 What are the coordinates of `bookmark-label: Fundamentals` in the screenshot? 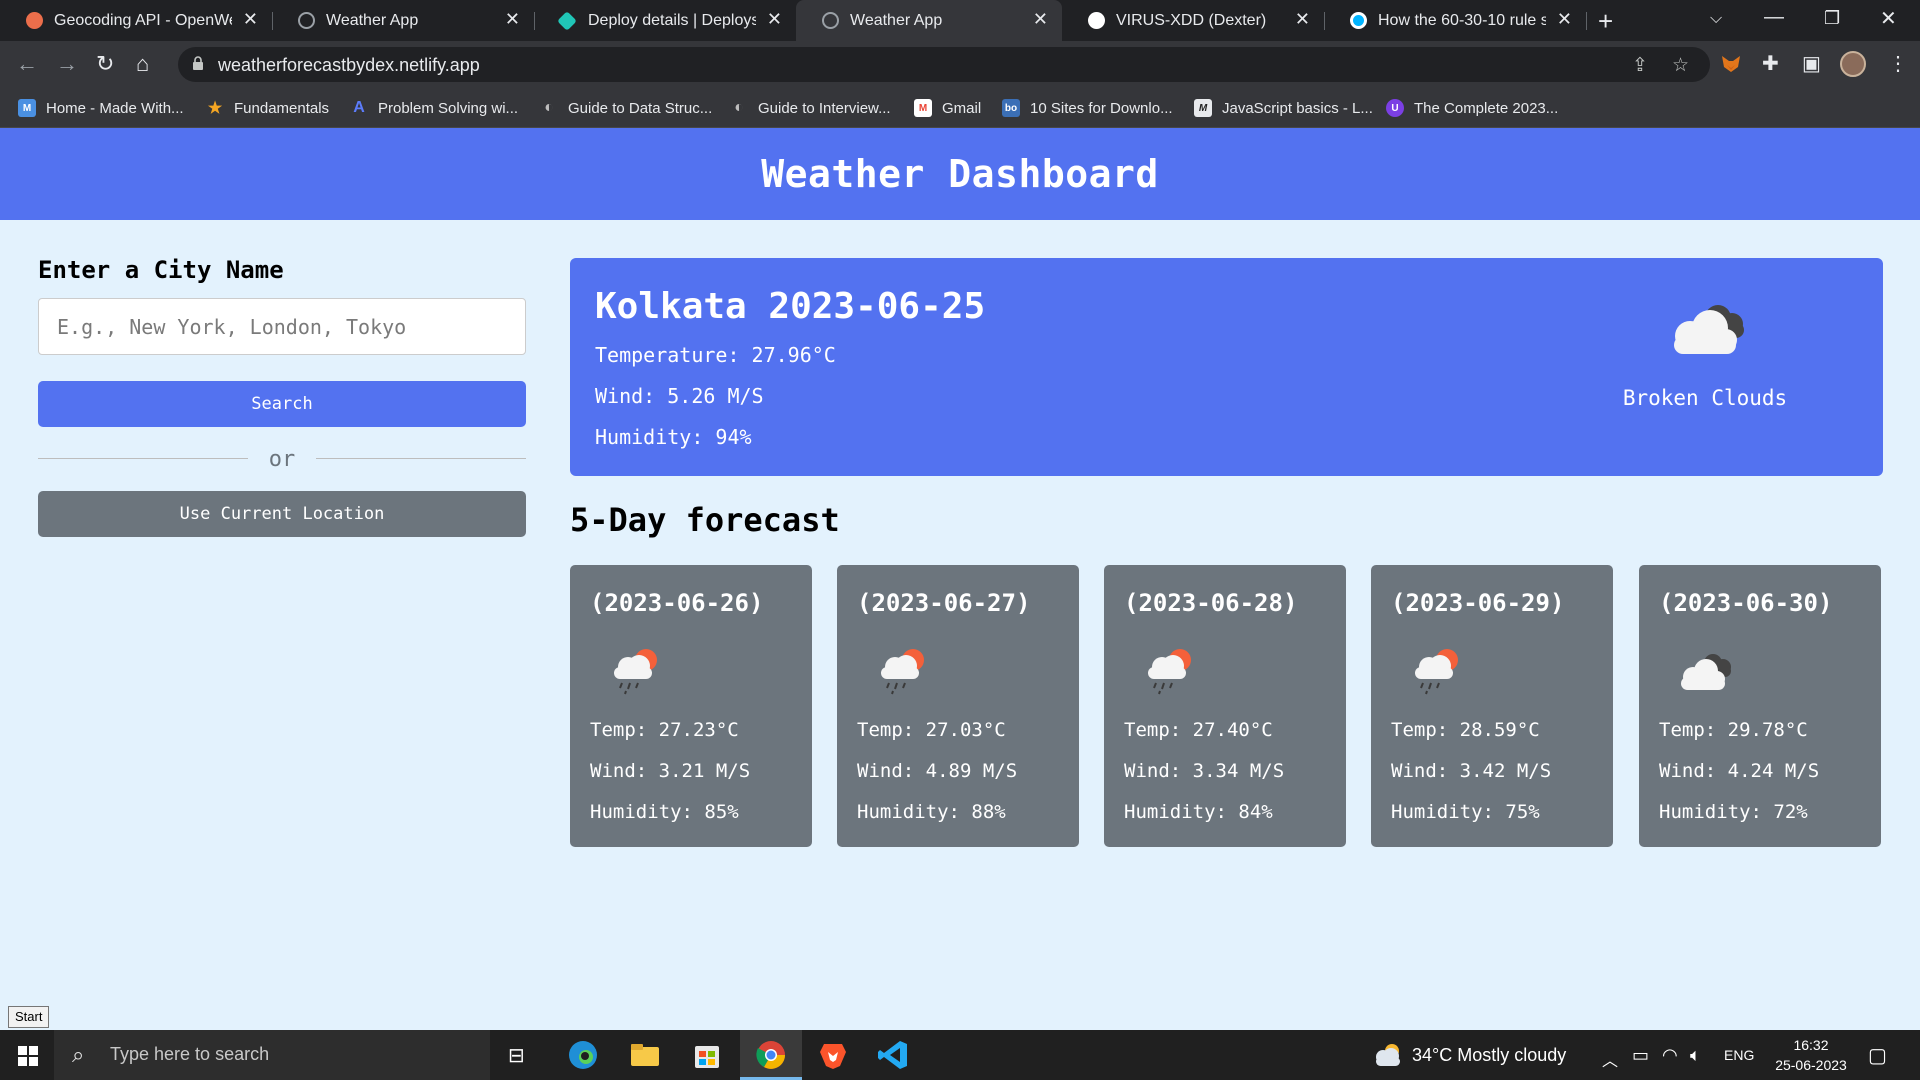 It's located at (282, 108).